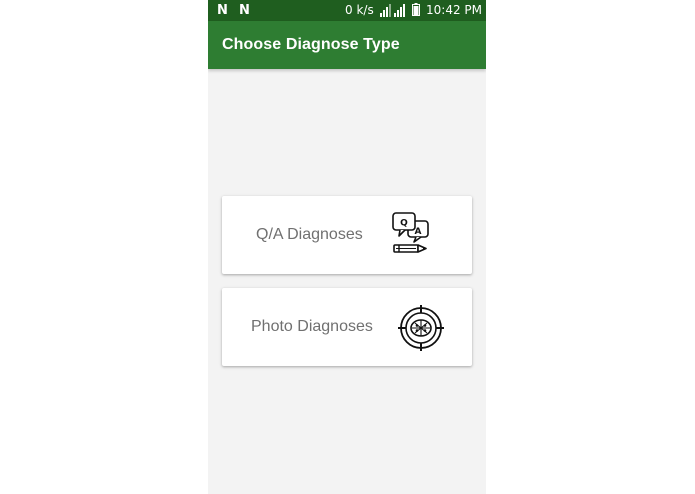 This screenshot has width=695, height=494. I want to click on qa-diagnoses-label: Q/A Diagnoses, so click(309, 234).